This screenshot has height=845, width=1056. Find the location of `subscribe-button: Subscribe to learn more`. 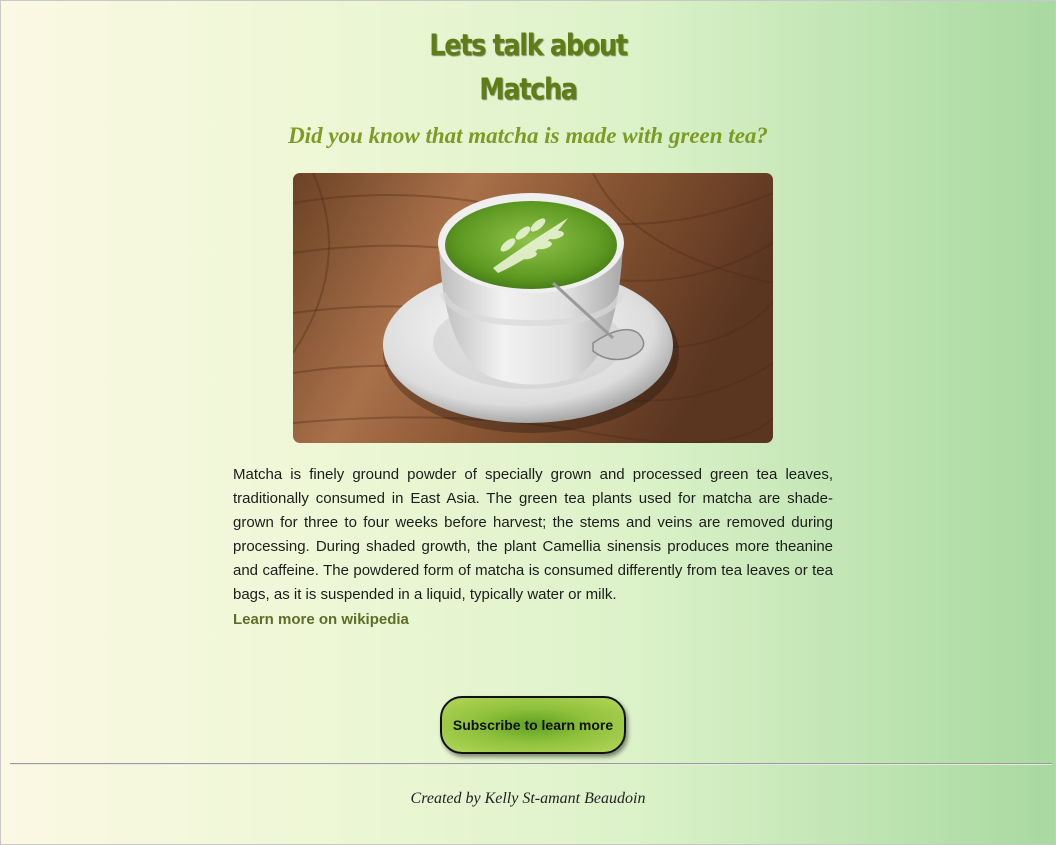

subscribe-button: Subscribe to learn more is located at coordinates (533, 725).